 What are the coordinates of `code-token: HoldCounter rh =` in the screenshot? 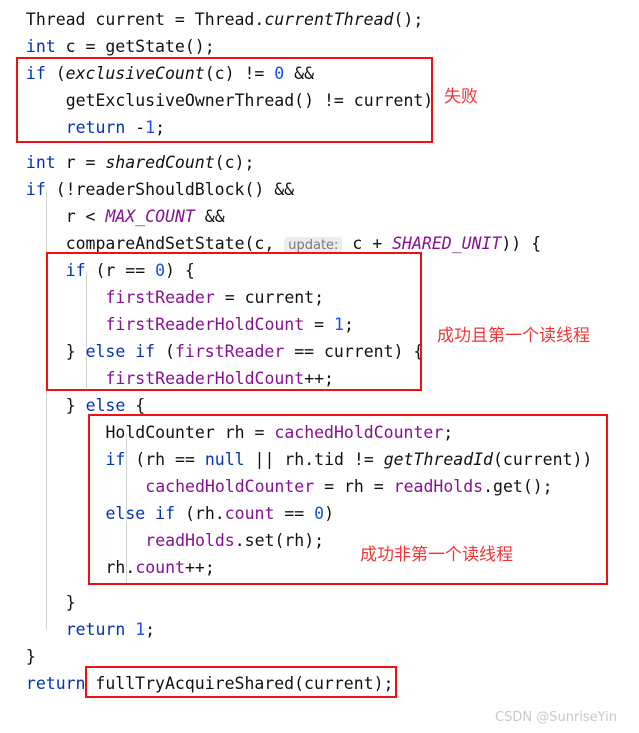 It's located at (190, 432).